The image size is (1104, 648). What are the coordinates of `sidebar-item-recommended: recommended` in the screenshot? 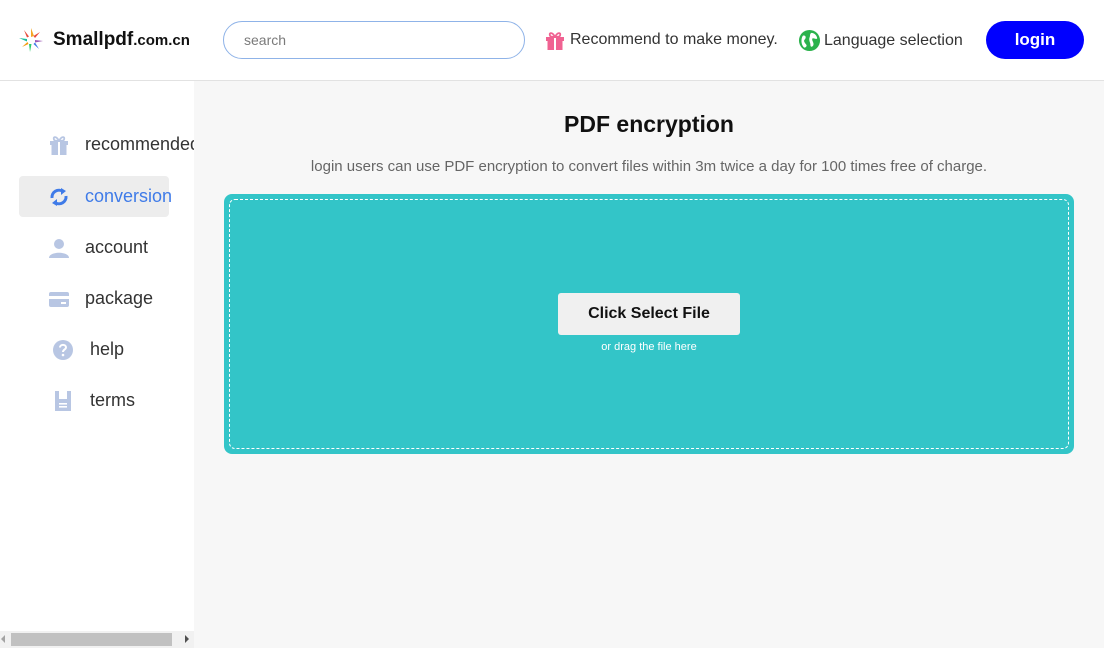 It's located at (106, 144).